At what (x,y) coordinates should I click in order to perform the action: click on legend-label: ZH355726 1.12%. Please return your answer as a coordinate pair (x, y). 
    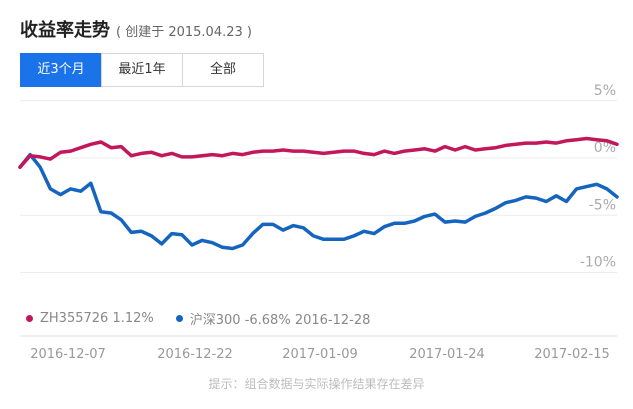
    Looking at the image, I should click on (97, 318).